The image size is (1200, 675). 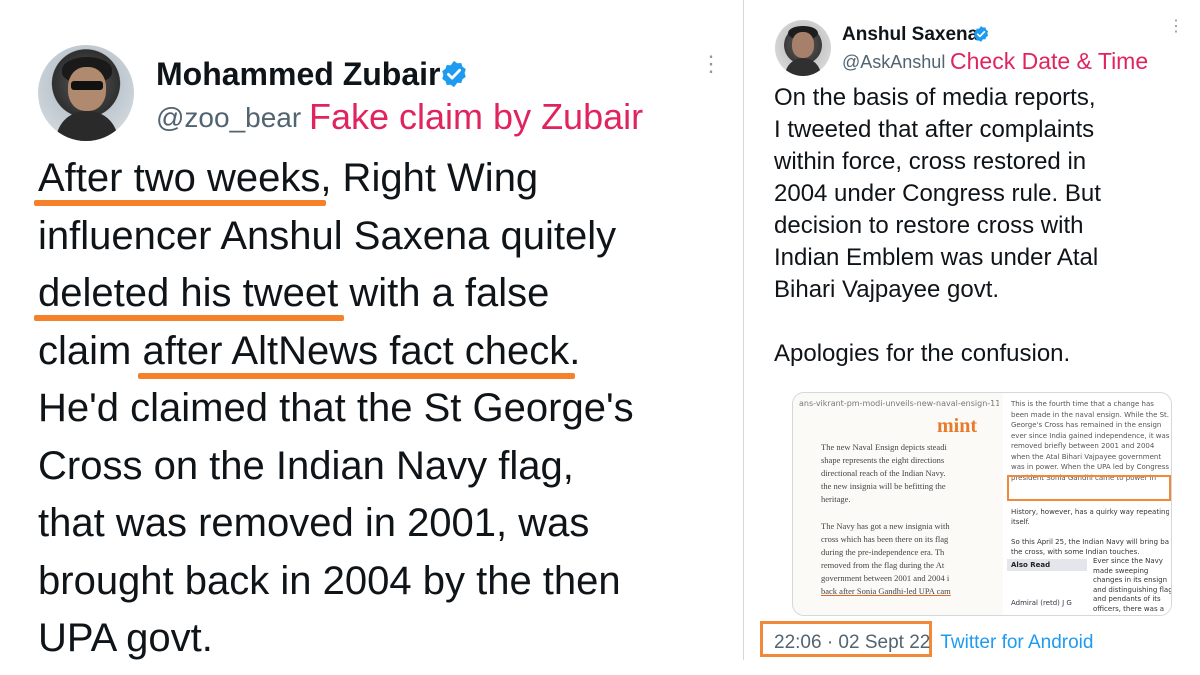 What do you see at coordinates (852, 642) in the screenshot?
I see `tweet-timestamp: 22:06 · 02 Sept 22` at bounding box center [852, 642].